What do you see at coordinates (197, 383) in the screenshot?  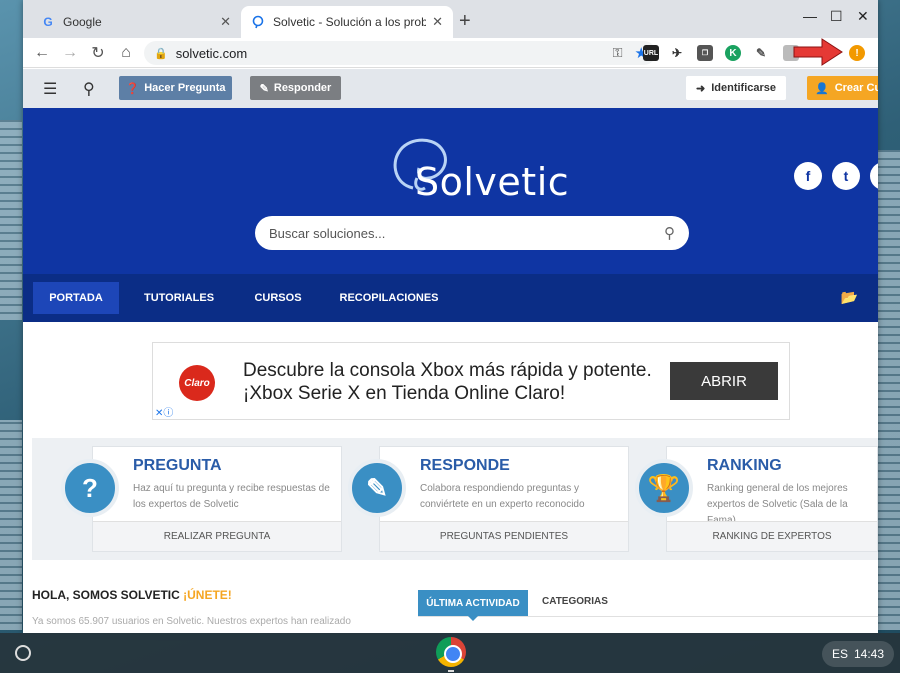 I see `claro-logo: Claro` at bounding box center [197, 383].